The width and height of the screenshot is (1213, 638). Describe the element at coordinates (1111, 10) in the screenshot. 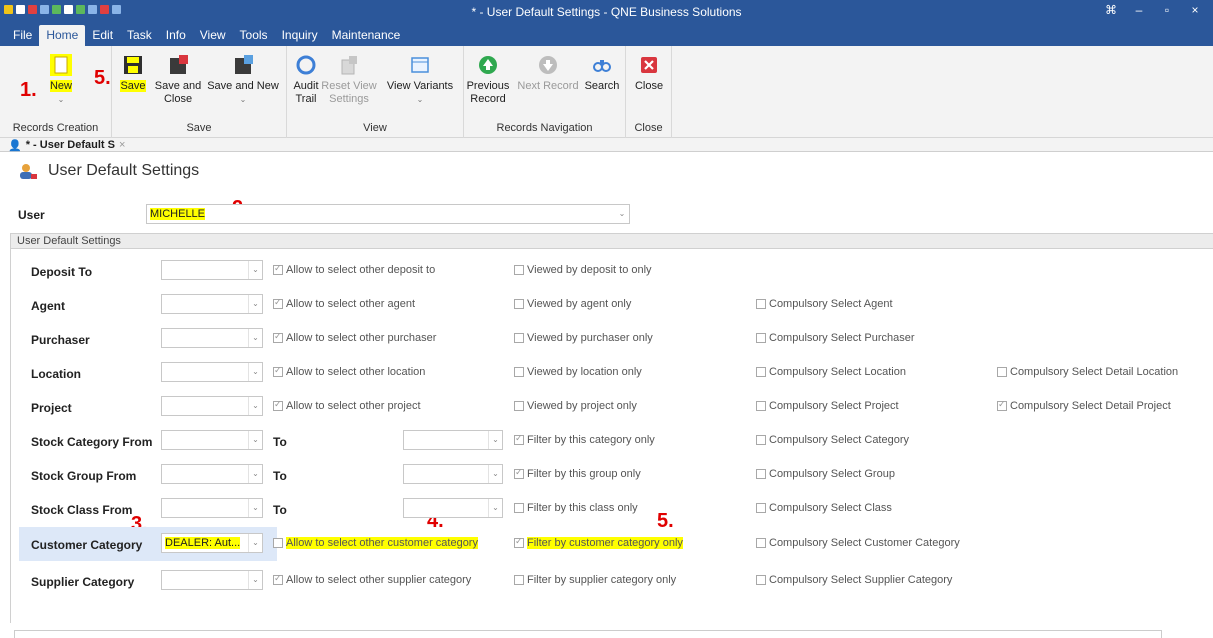

I see `pin-icon: ⌘` at that location.